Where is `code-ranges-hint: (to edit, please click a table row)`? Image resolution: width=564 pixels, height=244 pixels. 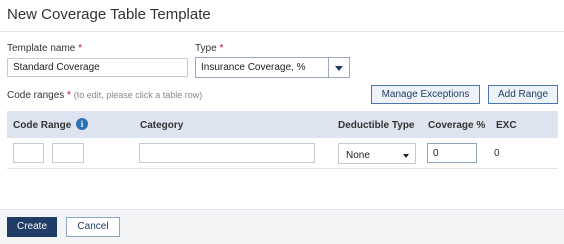
code-ranges-hint: (to edit, please click a table row) is located at coordinates (138, 95).